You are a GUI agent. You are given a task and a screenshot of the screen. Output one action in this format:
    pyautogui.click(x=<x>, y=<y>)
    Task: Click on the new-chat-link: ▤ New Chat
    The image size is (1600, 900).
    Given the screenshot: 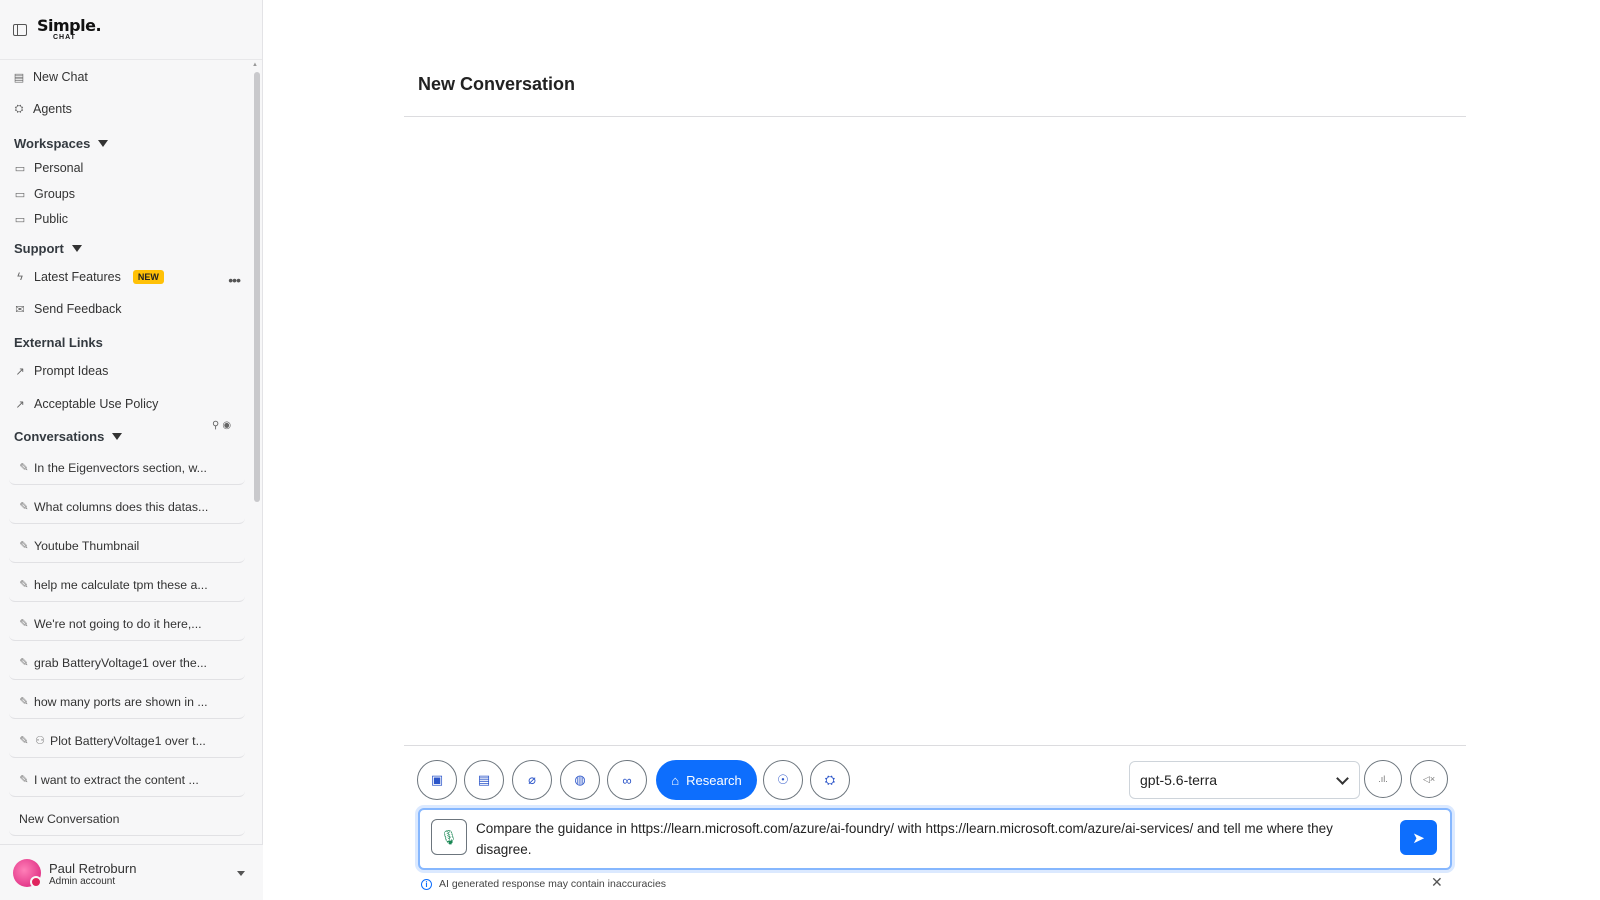 What is the action you would take?
    pyautogui.click(x=50, y=77)
    